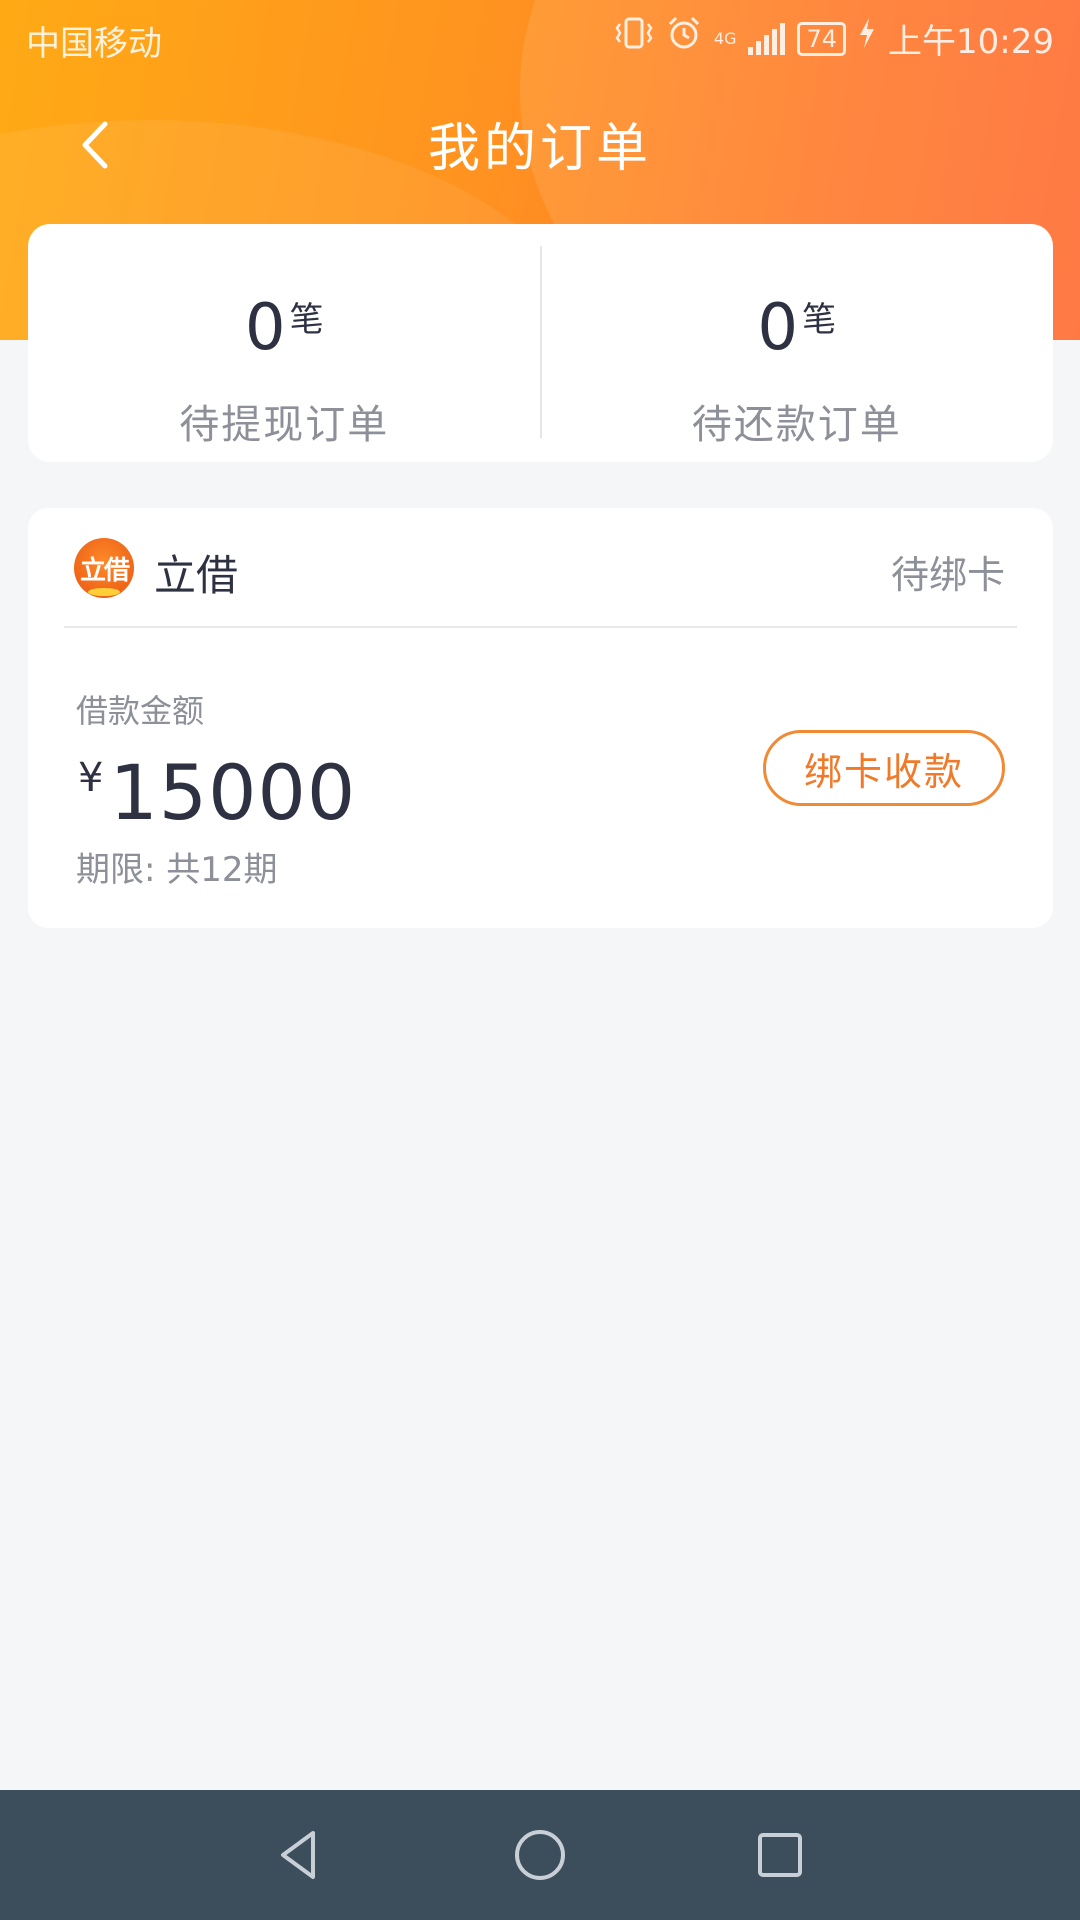 Image resolution: width=1080 pixels, height=1920 pixels. I want to click on battery-icon: 74, so click(822, 38).